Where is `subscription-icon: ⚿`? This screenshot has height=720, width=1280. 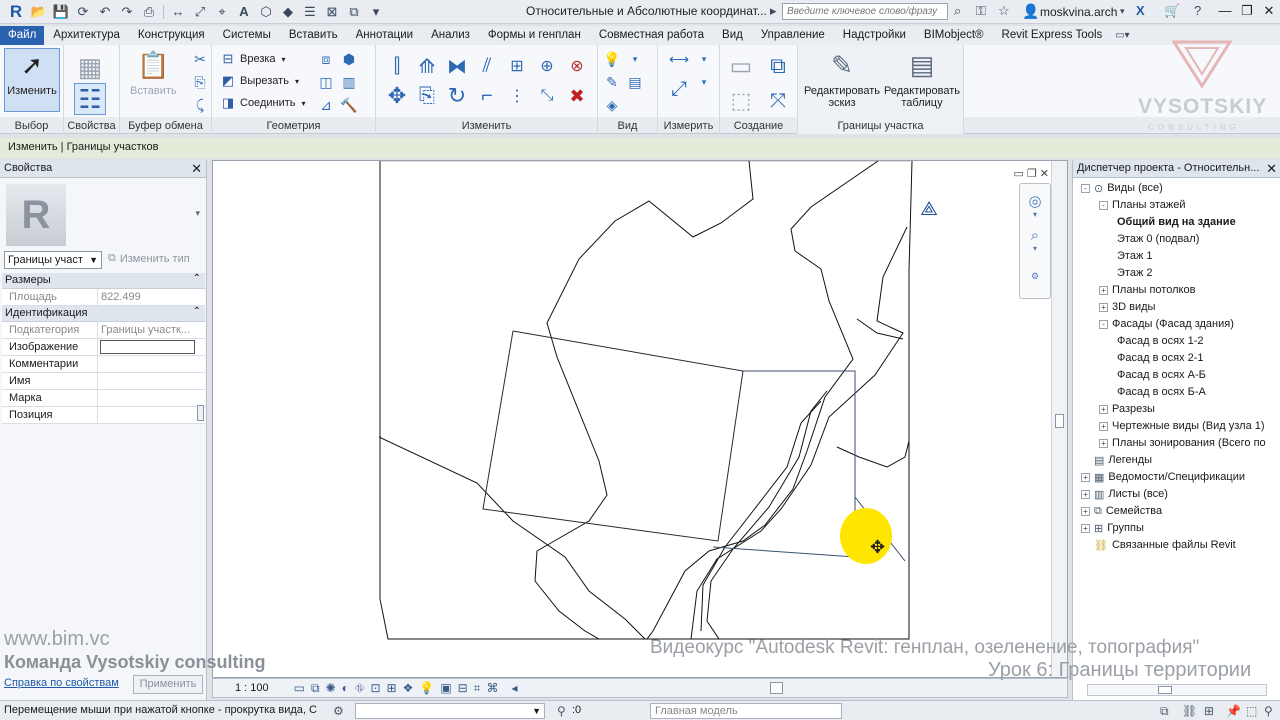 subscription-icon: ⚿ is located at coordinates (981, 11).